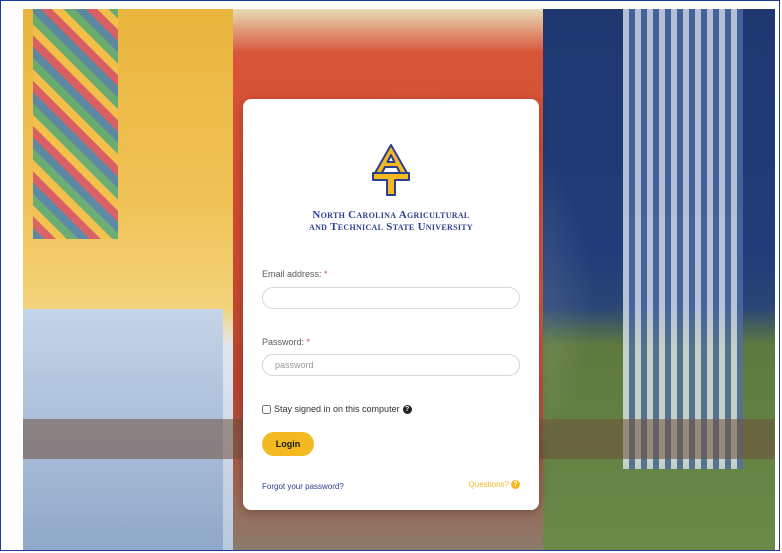  What do you see at coordinates (488, 484) in the screenshot?
I see `questions-label: Questions?` at bounding box center [488, 484].